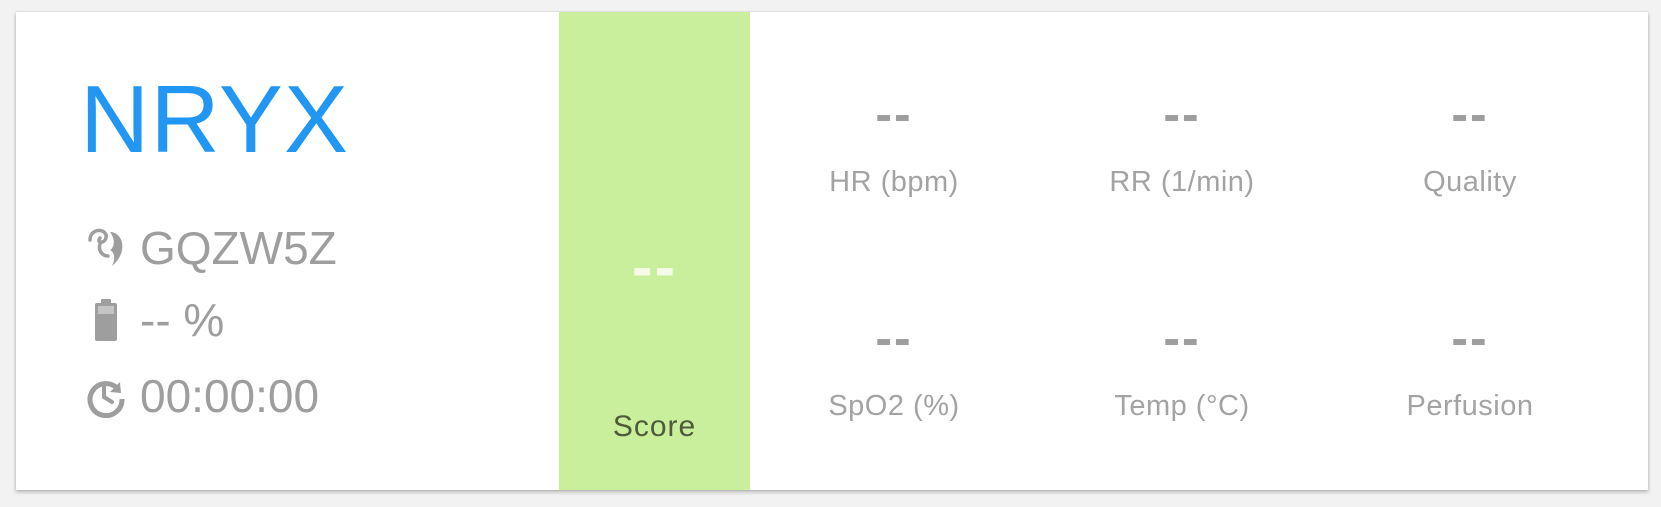 The height and width of the screenshot is (507, 1661). I want to click on metric-spo2: -- SpO2 (%), so click(894, 366).